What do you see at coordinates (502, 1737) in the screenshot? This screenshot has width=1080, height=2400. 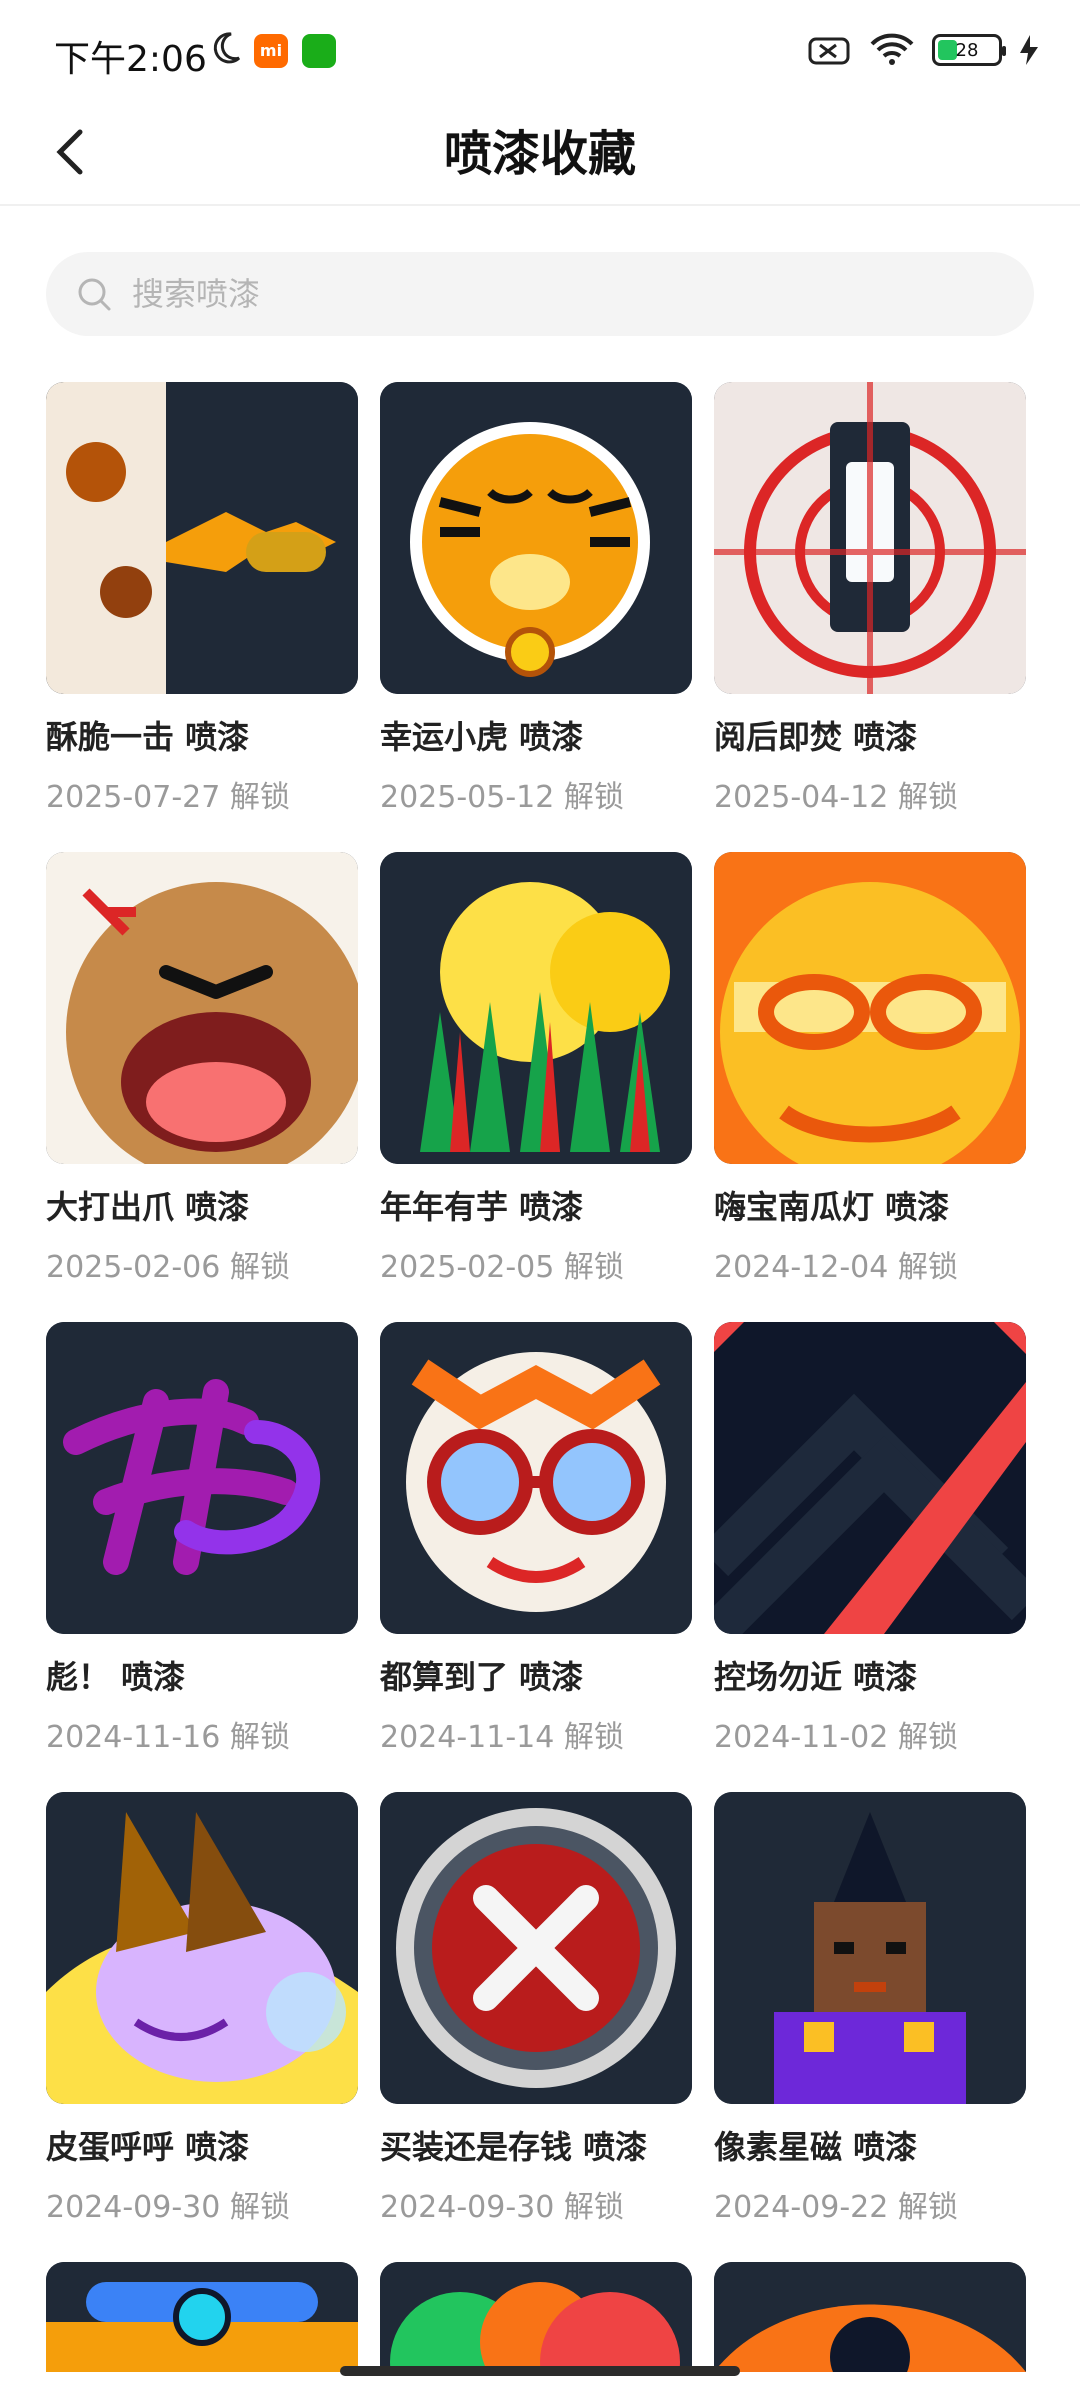 I see `spray-date: 2024-11-14 解锁` at bounding box center [502, 1737].